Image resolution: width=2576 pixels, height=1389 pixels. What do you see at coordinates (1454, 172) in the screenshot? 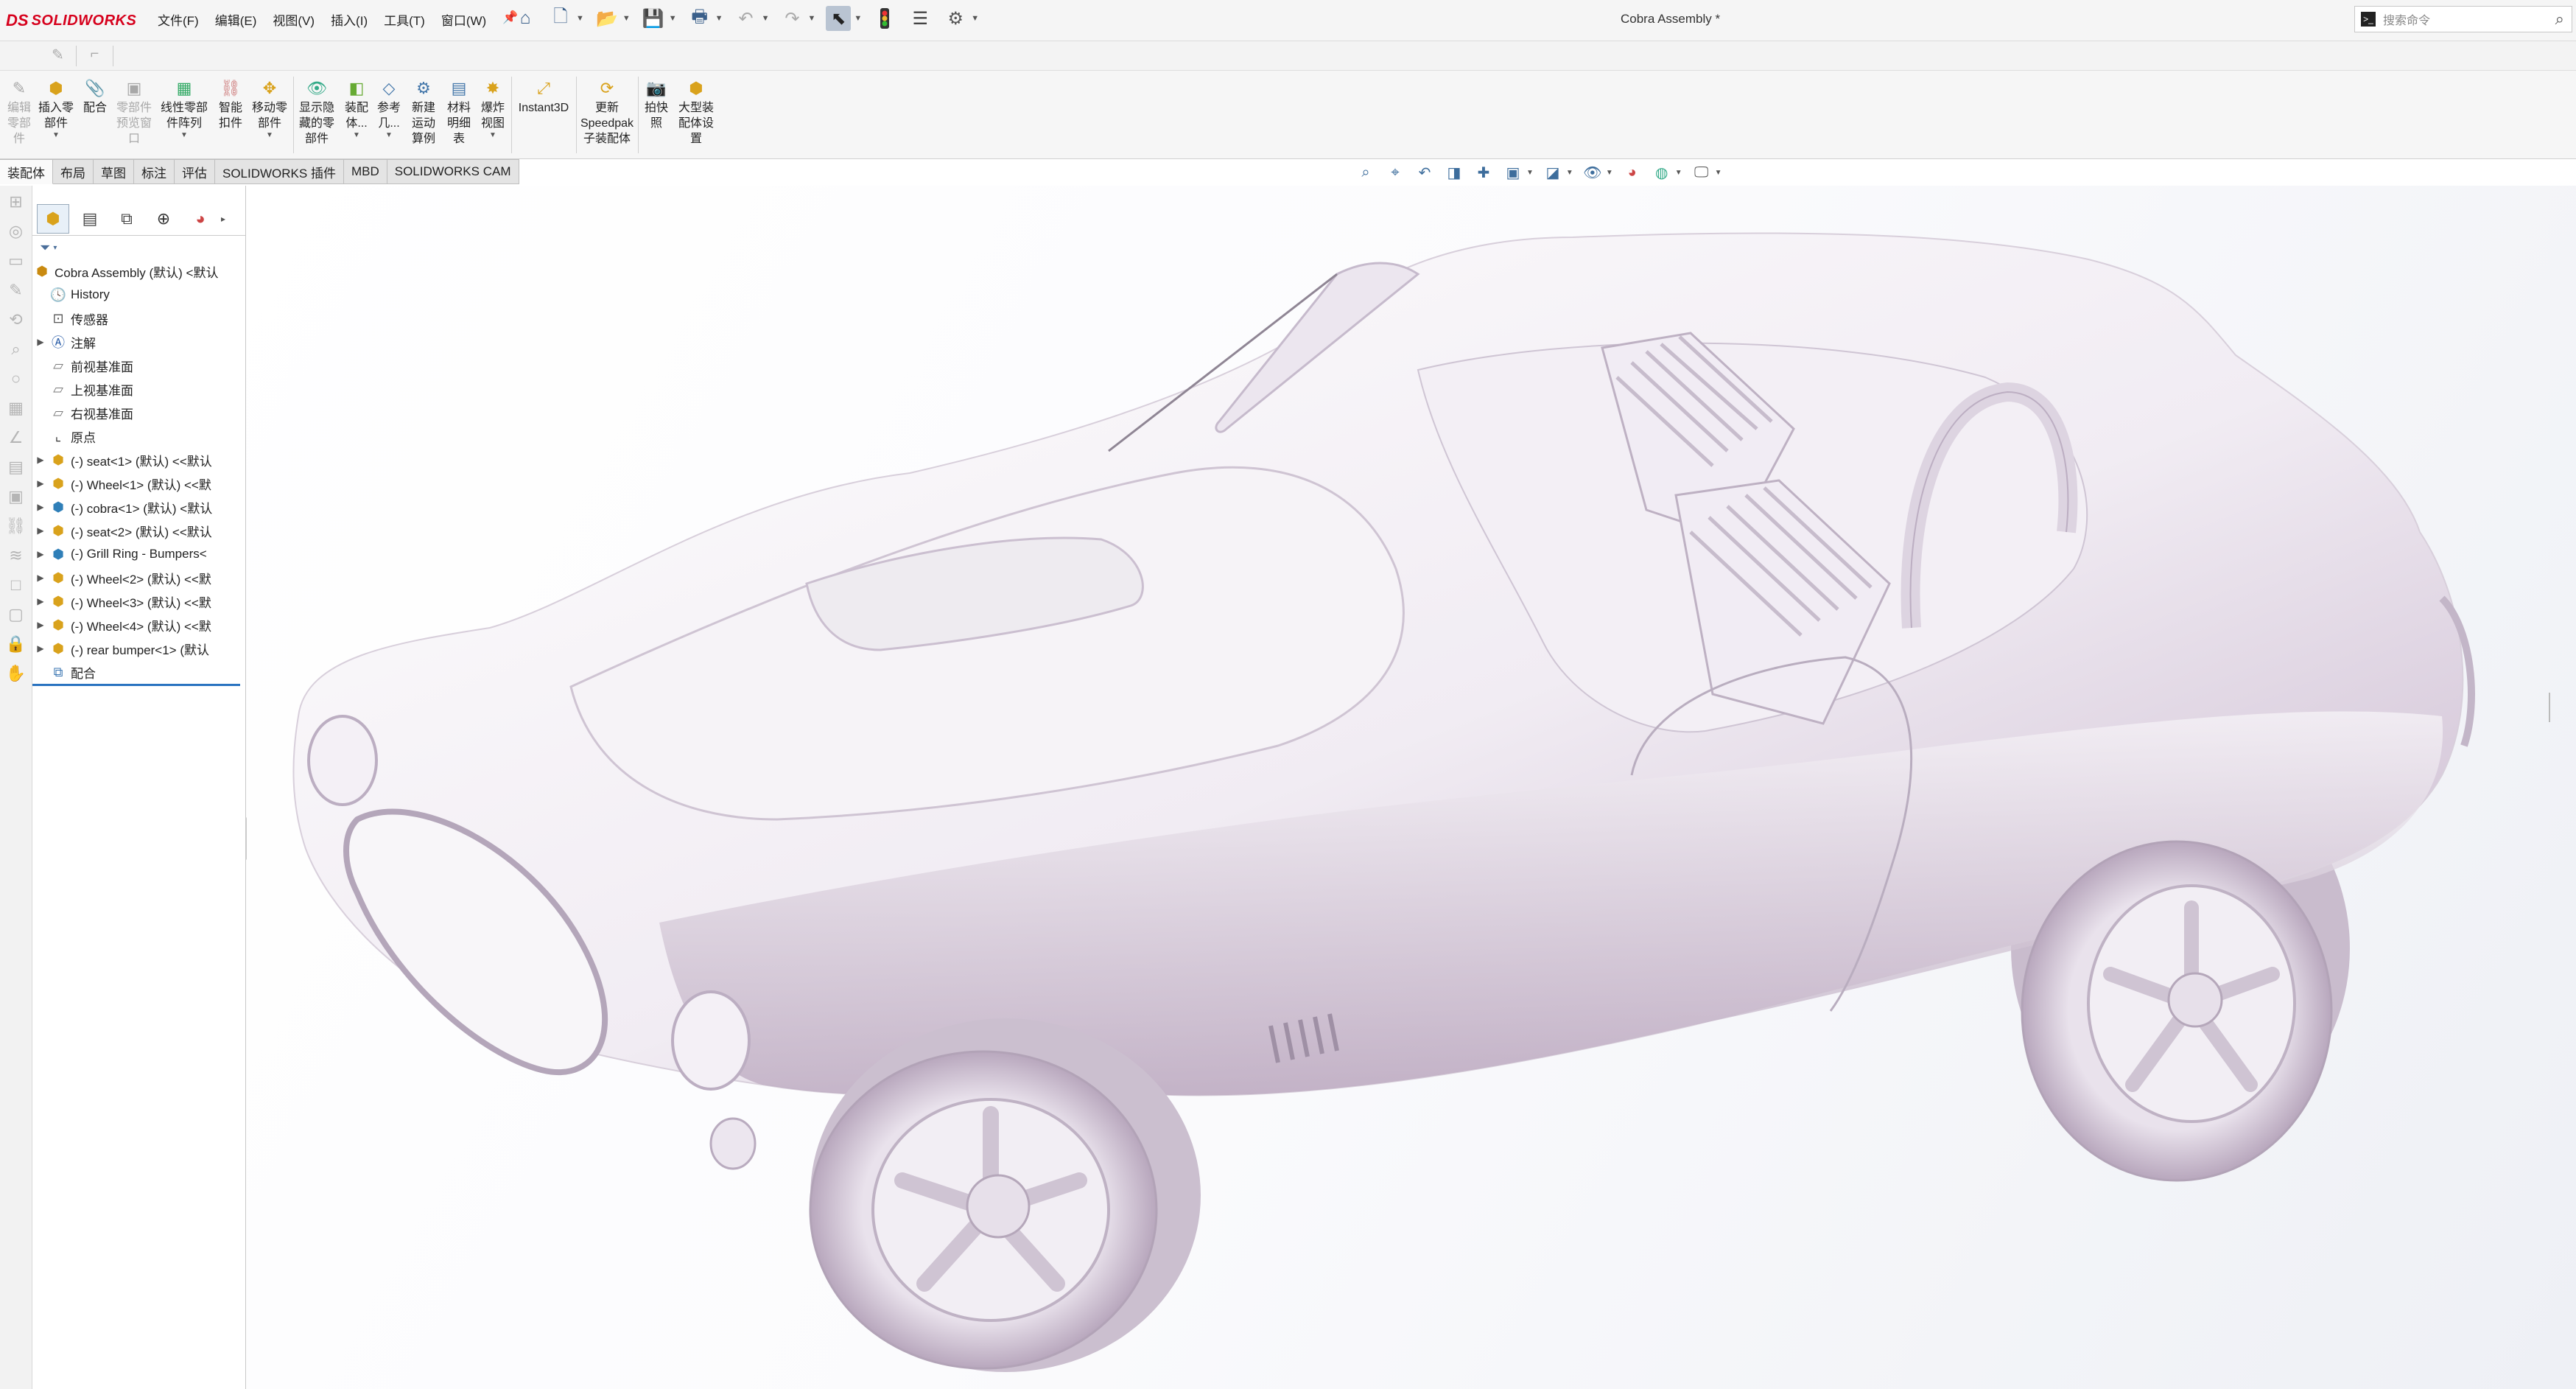
I see `section-view-icon: ◨` at bounding box center [1454, 172].